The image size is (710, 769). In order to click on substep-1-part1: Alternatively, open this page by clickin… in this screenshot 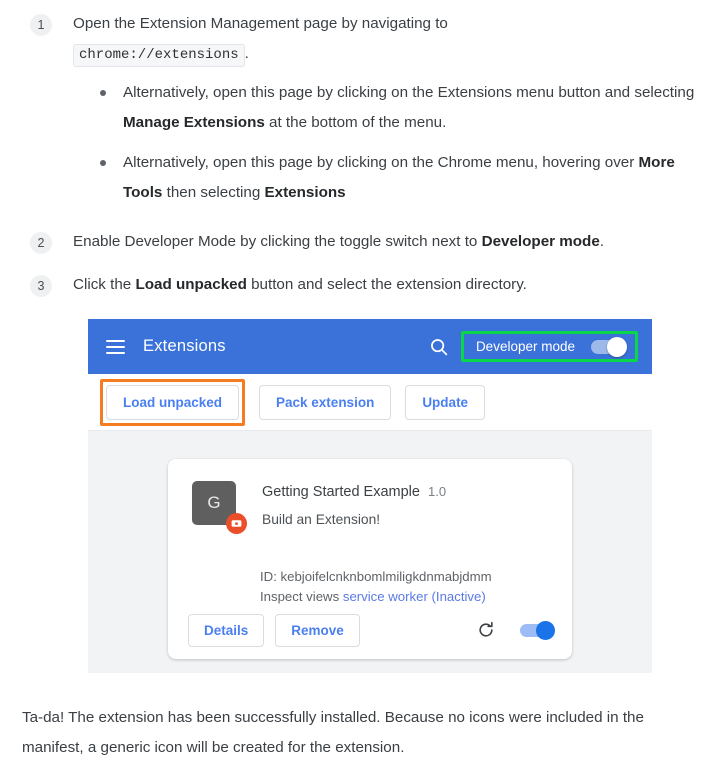, I will do `click(409, 92)`.